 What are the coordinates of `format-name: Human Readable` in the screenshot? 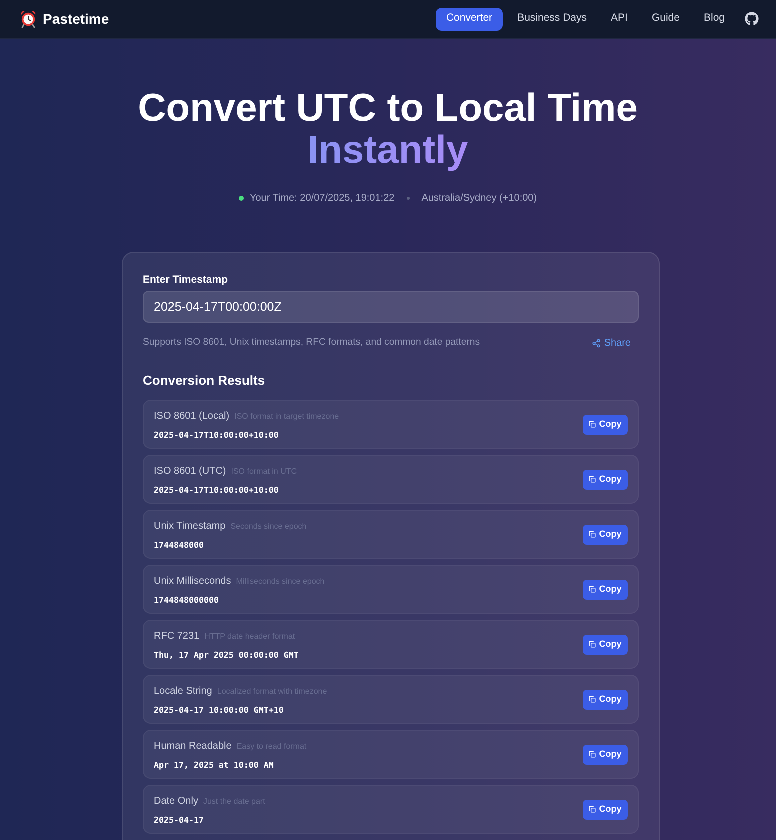 It's located at (193, 747).